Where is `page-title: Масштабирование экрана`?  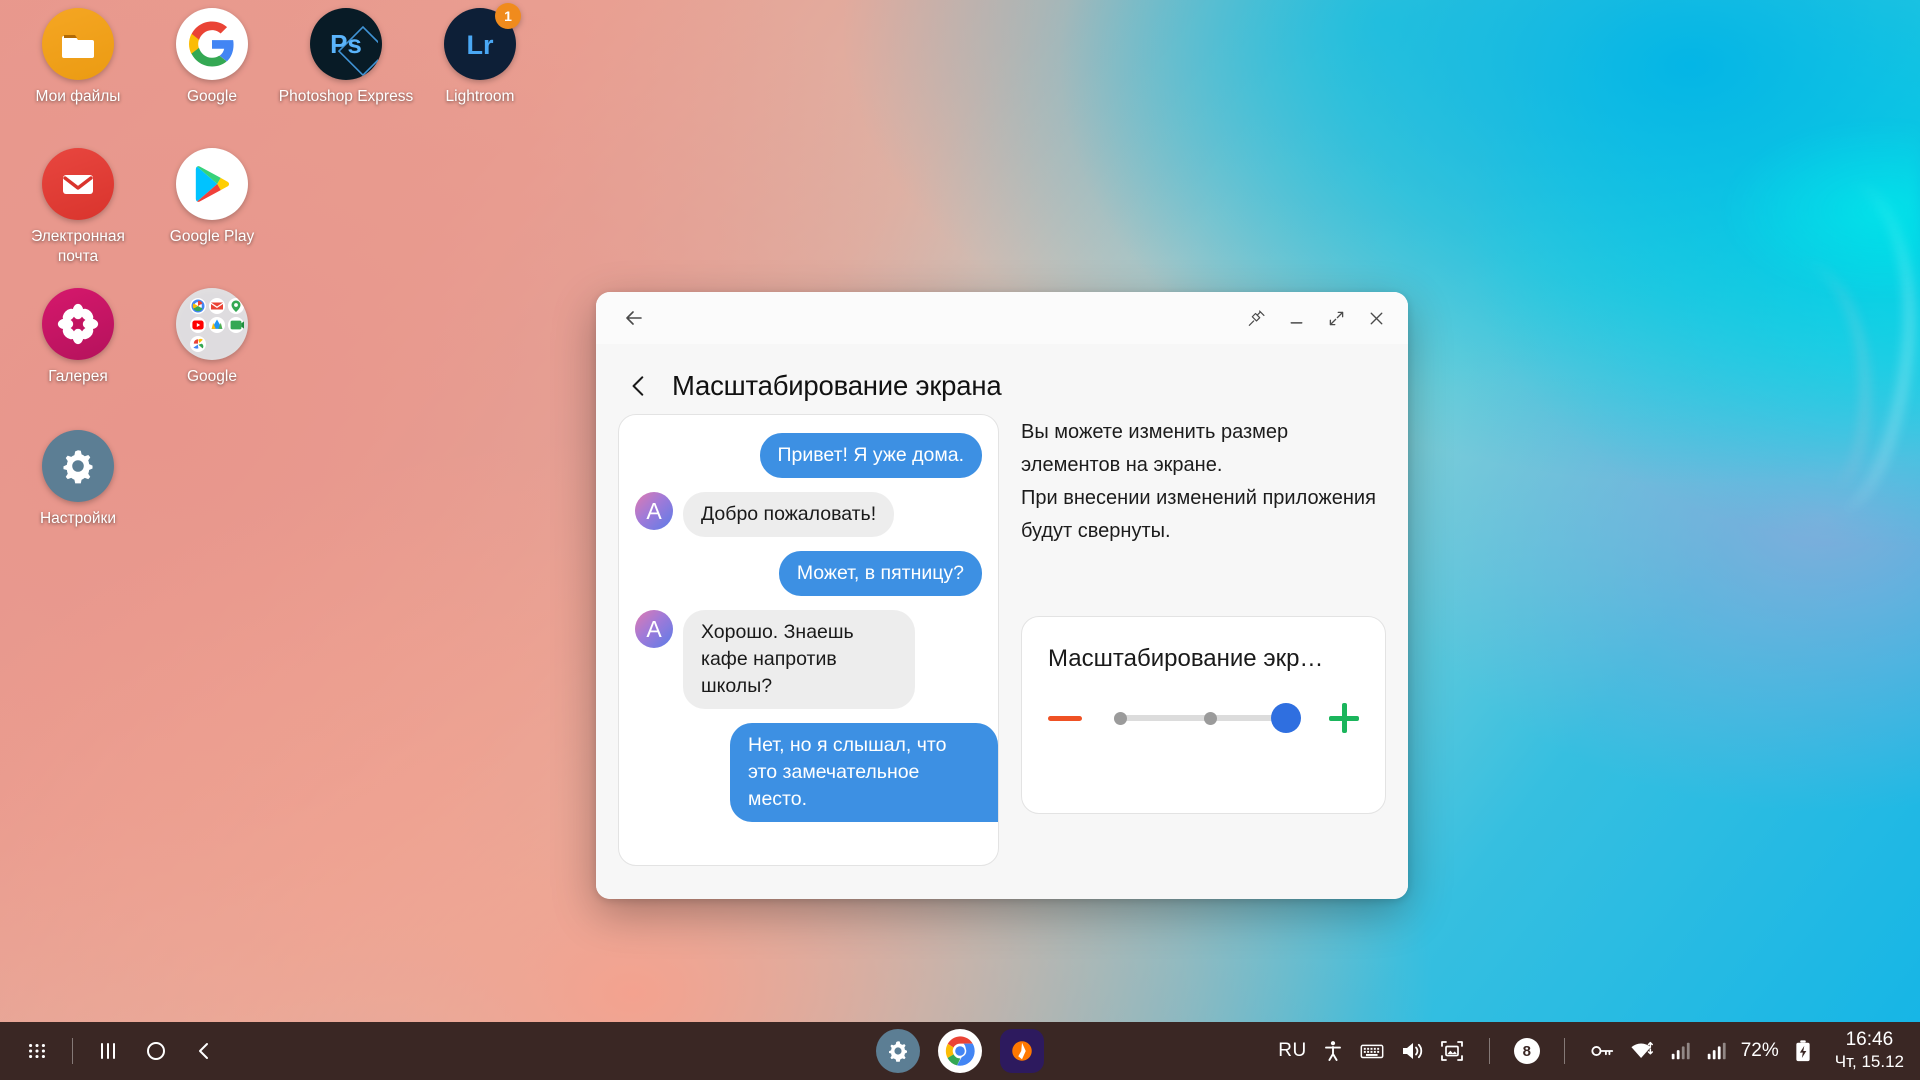 page-title: Масштабирование экрана is located at coordinates (837, 385).